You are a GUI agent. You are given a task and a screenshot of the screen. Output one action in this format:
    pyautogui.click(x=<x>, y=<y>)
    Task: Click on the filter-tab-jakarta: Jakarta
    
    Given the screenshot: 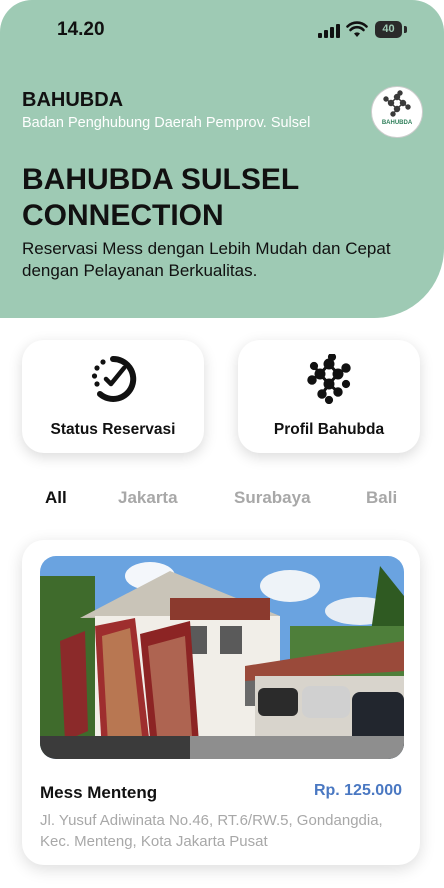 What is the action you would take?
    pyautogui.click(x=148, y=498)
    